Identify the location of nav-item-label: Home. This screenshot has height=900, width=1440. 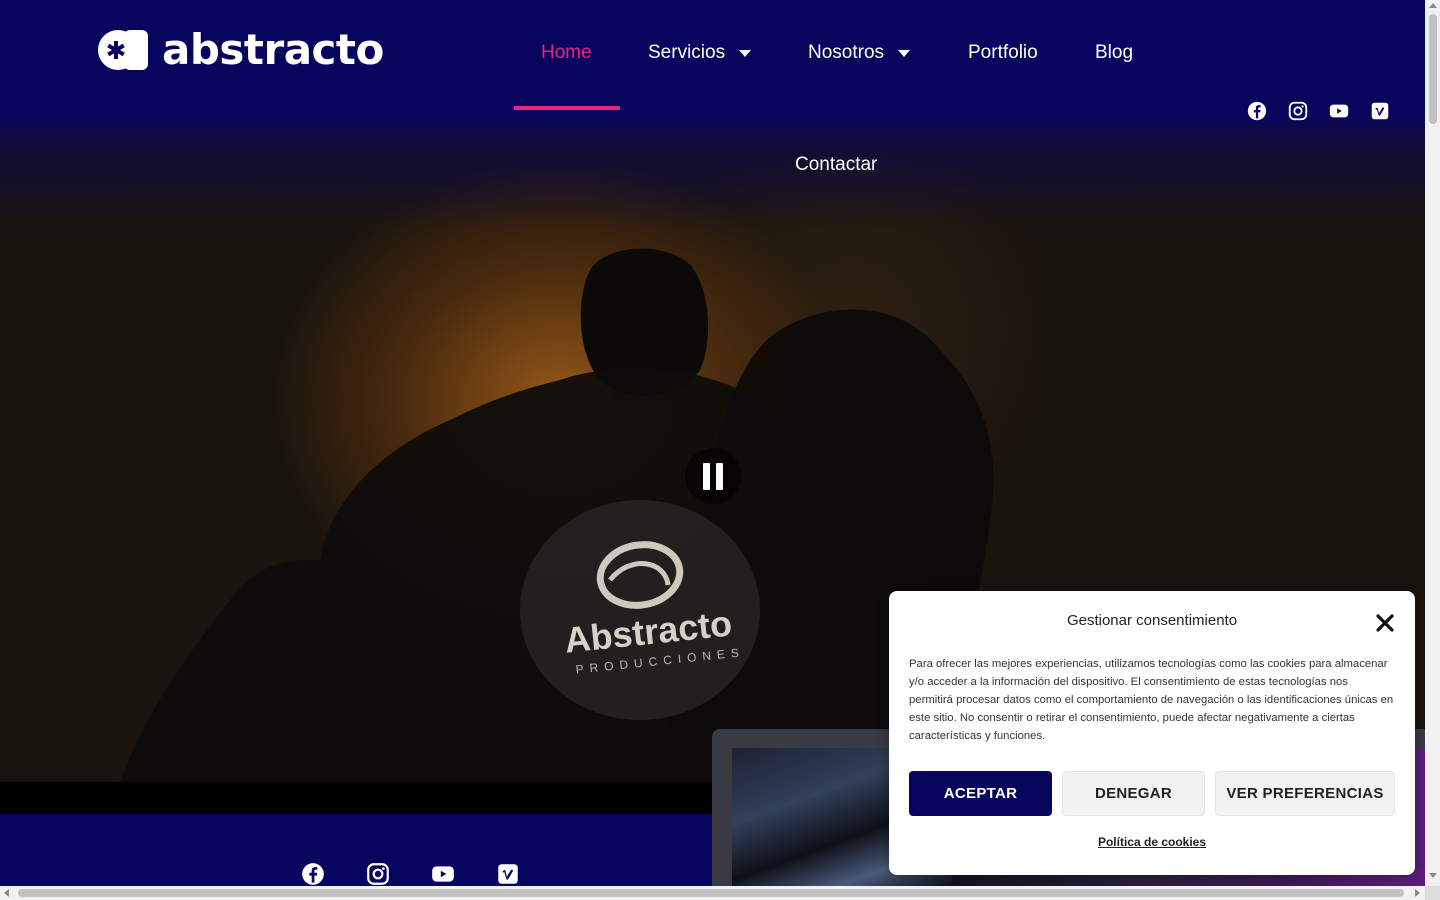
(566, 52).